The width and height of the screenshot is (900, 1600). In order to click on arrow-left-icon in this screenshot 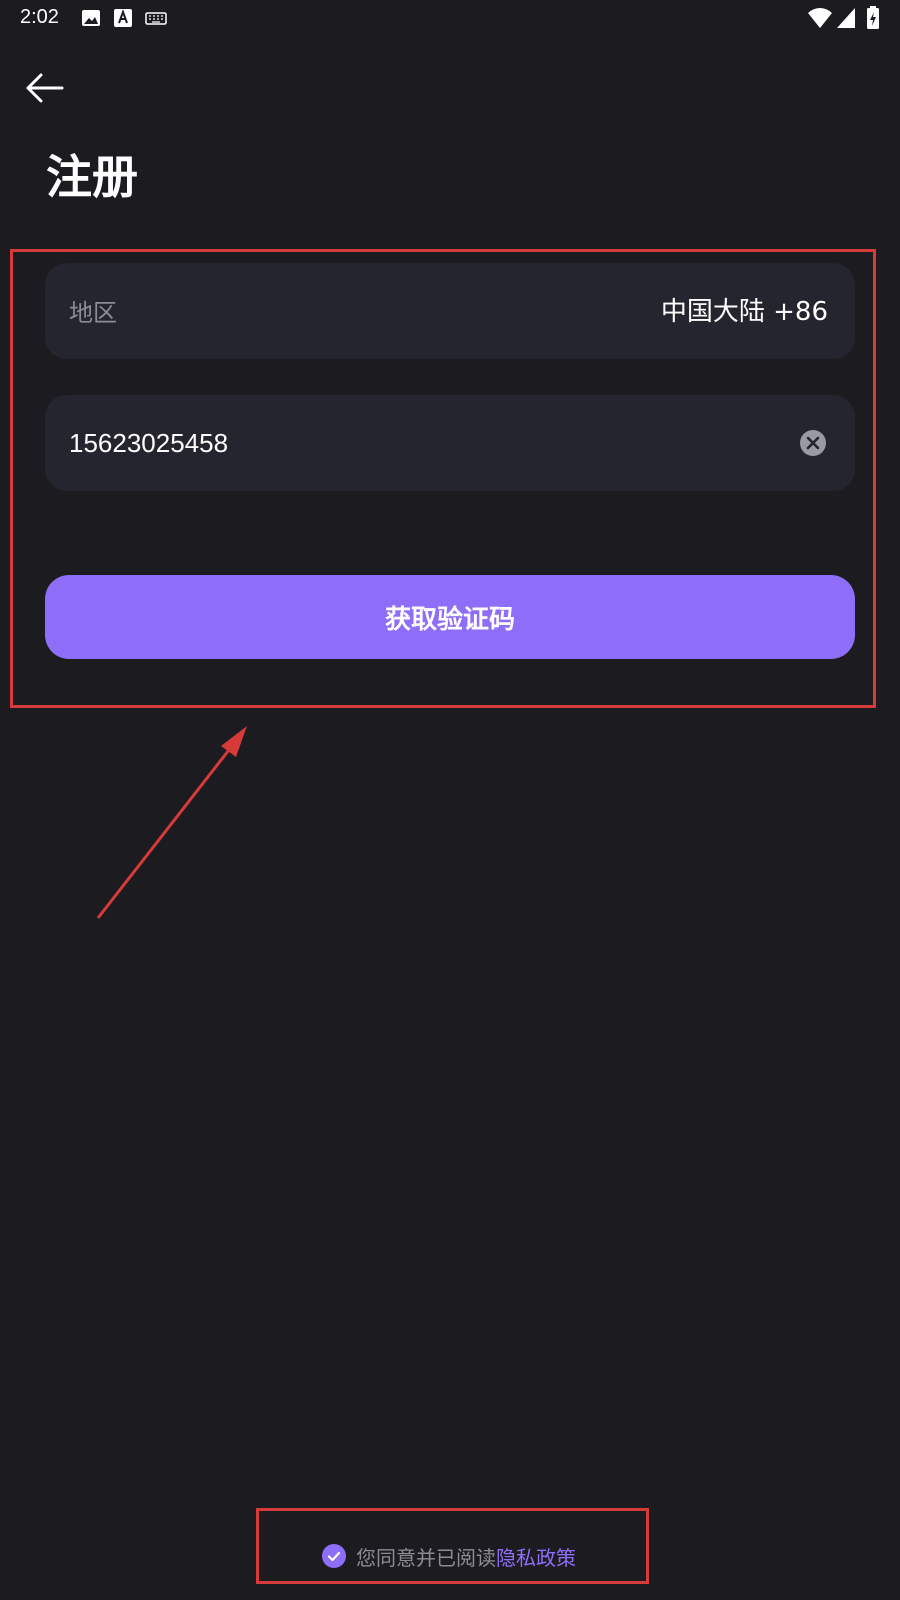, I will do `click(45, 88)`.